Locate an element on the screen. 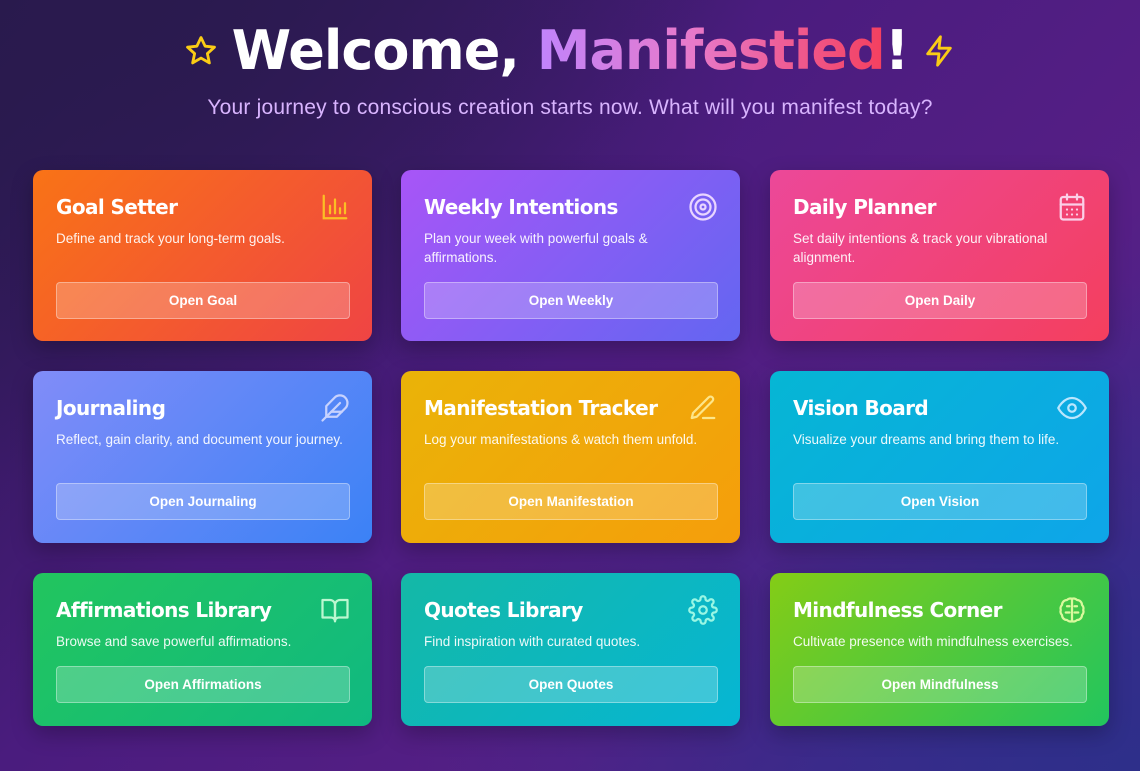 The height and width of the screenshot is (771, 1140). open-vision-button: Open Vision is located at coordinates (940, 501).